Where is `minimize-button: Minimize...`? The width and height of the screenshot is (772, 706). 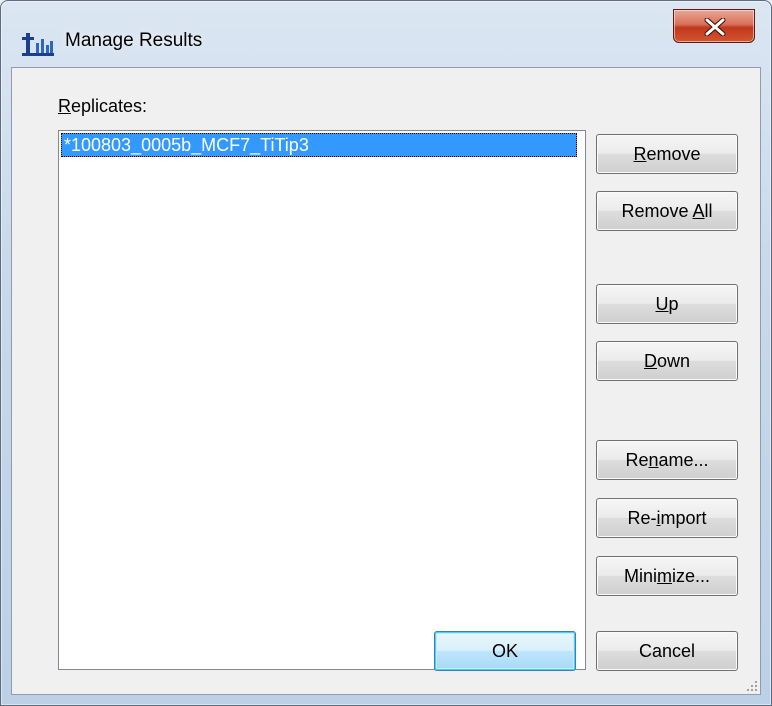
minimize-button: Minimize... is located at coordinates (667, 576).